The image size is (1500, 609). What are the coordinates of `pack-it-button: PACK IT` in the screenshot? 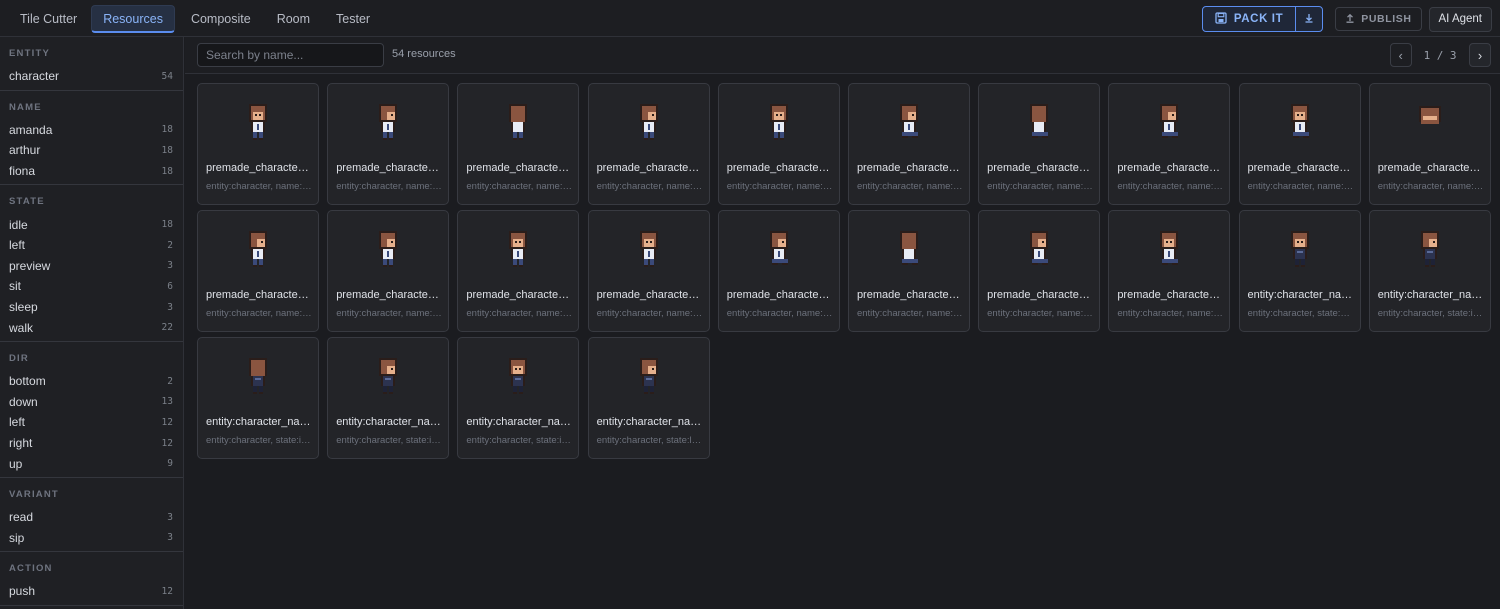 It's located at (1250, 19).